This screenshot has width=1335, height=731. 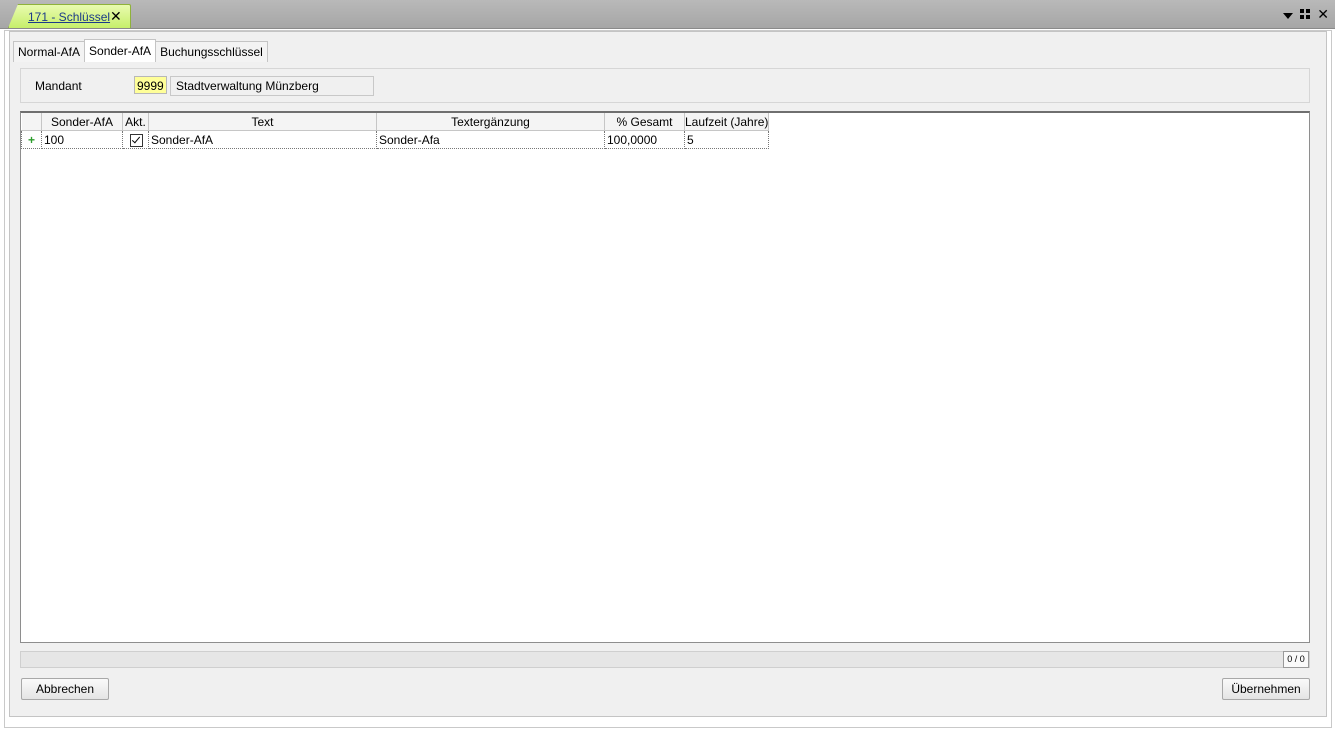 I want to click on column-header-prozent-gesamt: % Gesamt, so click(x=644, y=122).